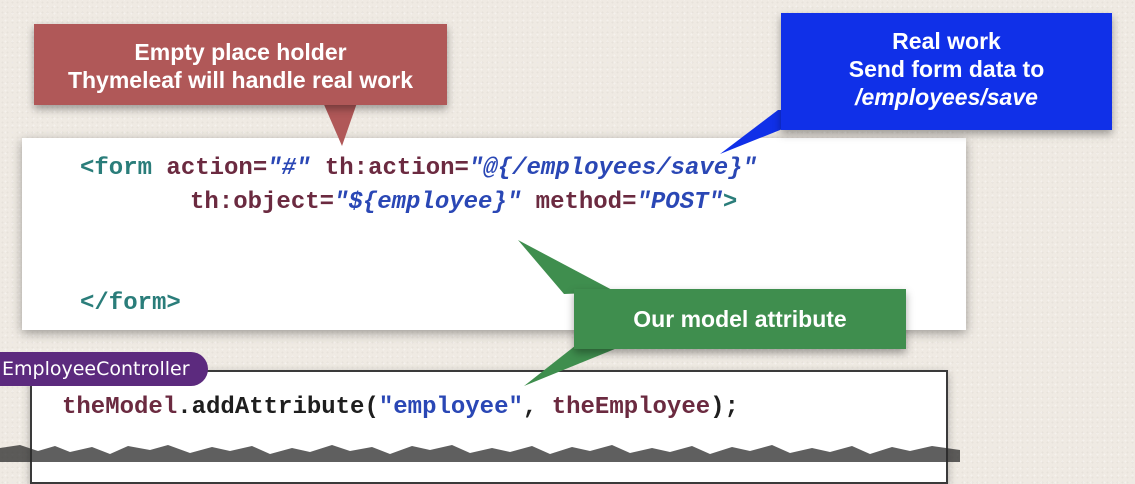 The height and width of the screenshot is (484, 1135). I want to click on model-attribute-callout: Our model attribute, so click(740, 319).